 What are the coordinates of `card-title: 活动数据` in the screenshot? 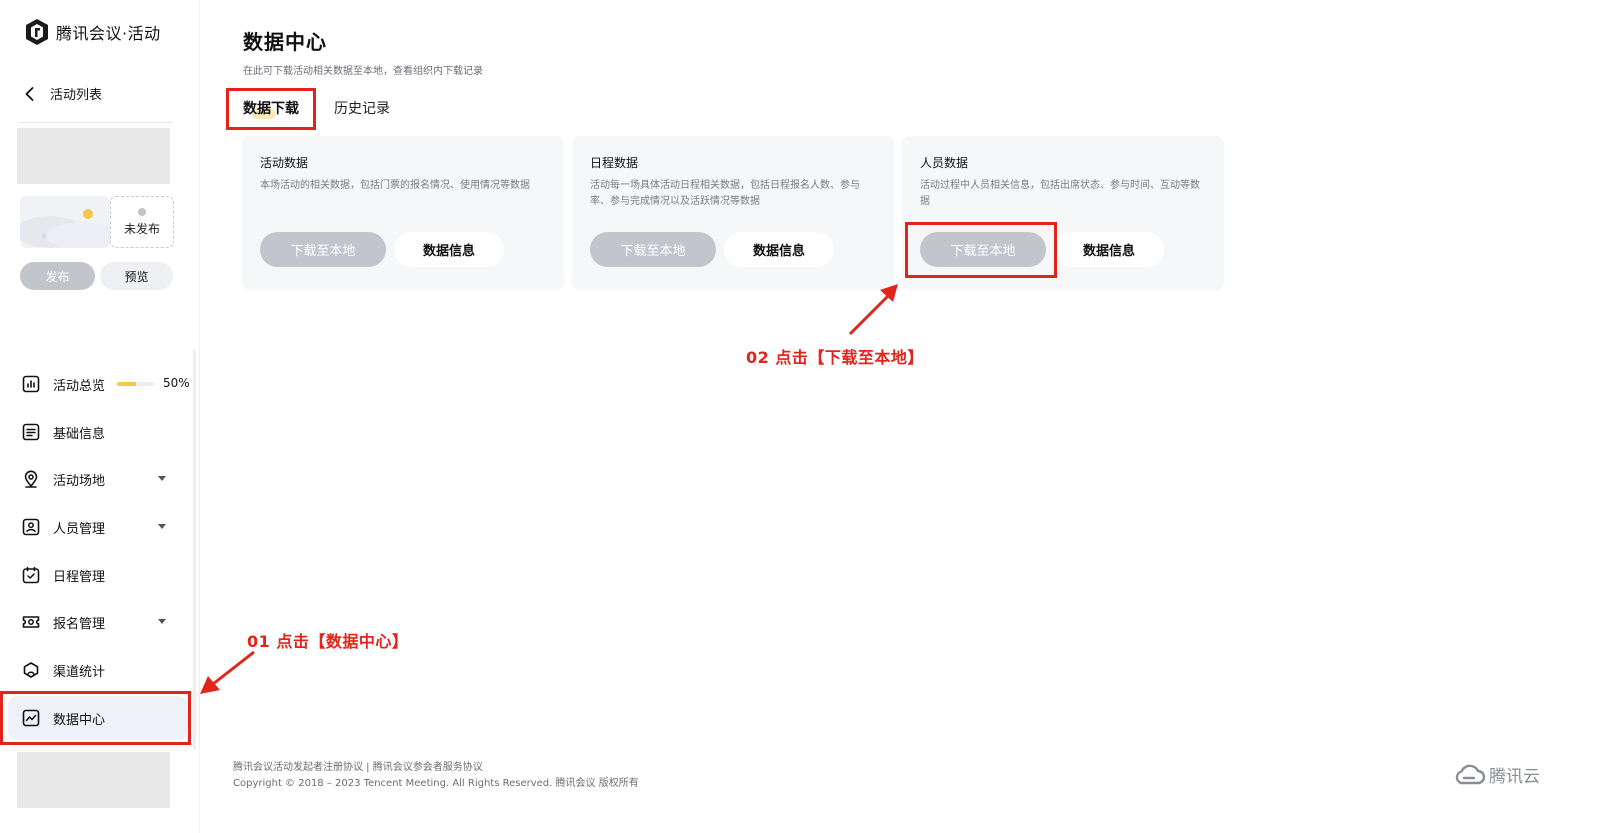 It's located at (284, 163).